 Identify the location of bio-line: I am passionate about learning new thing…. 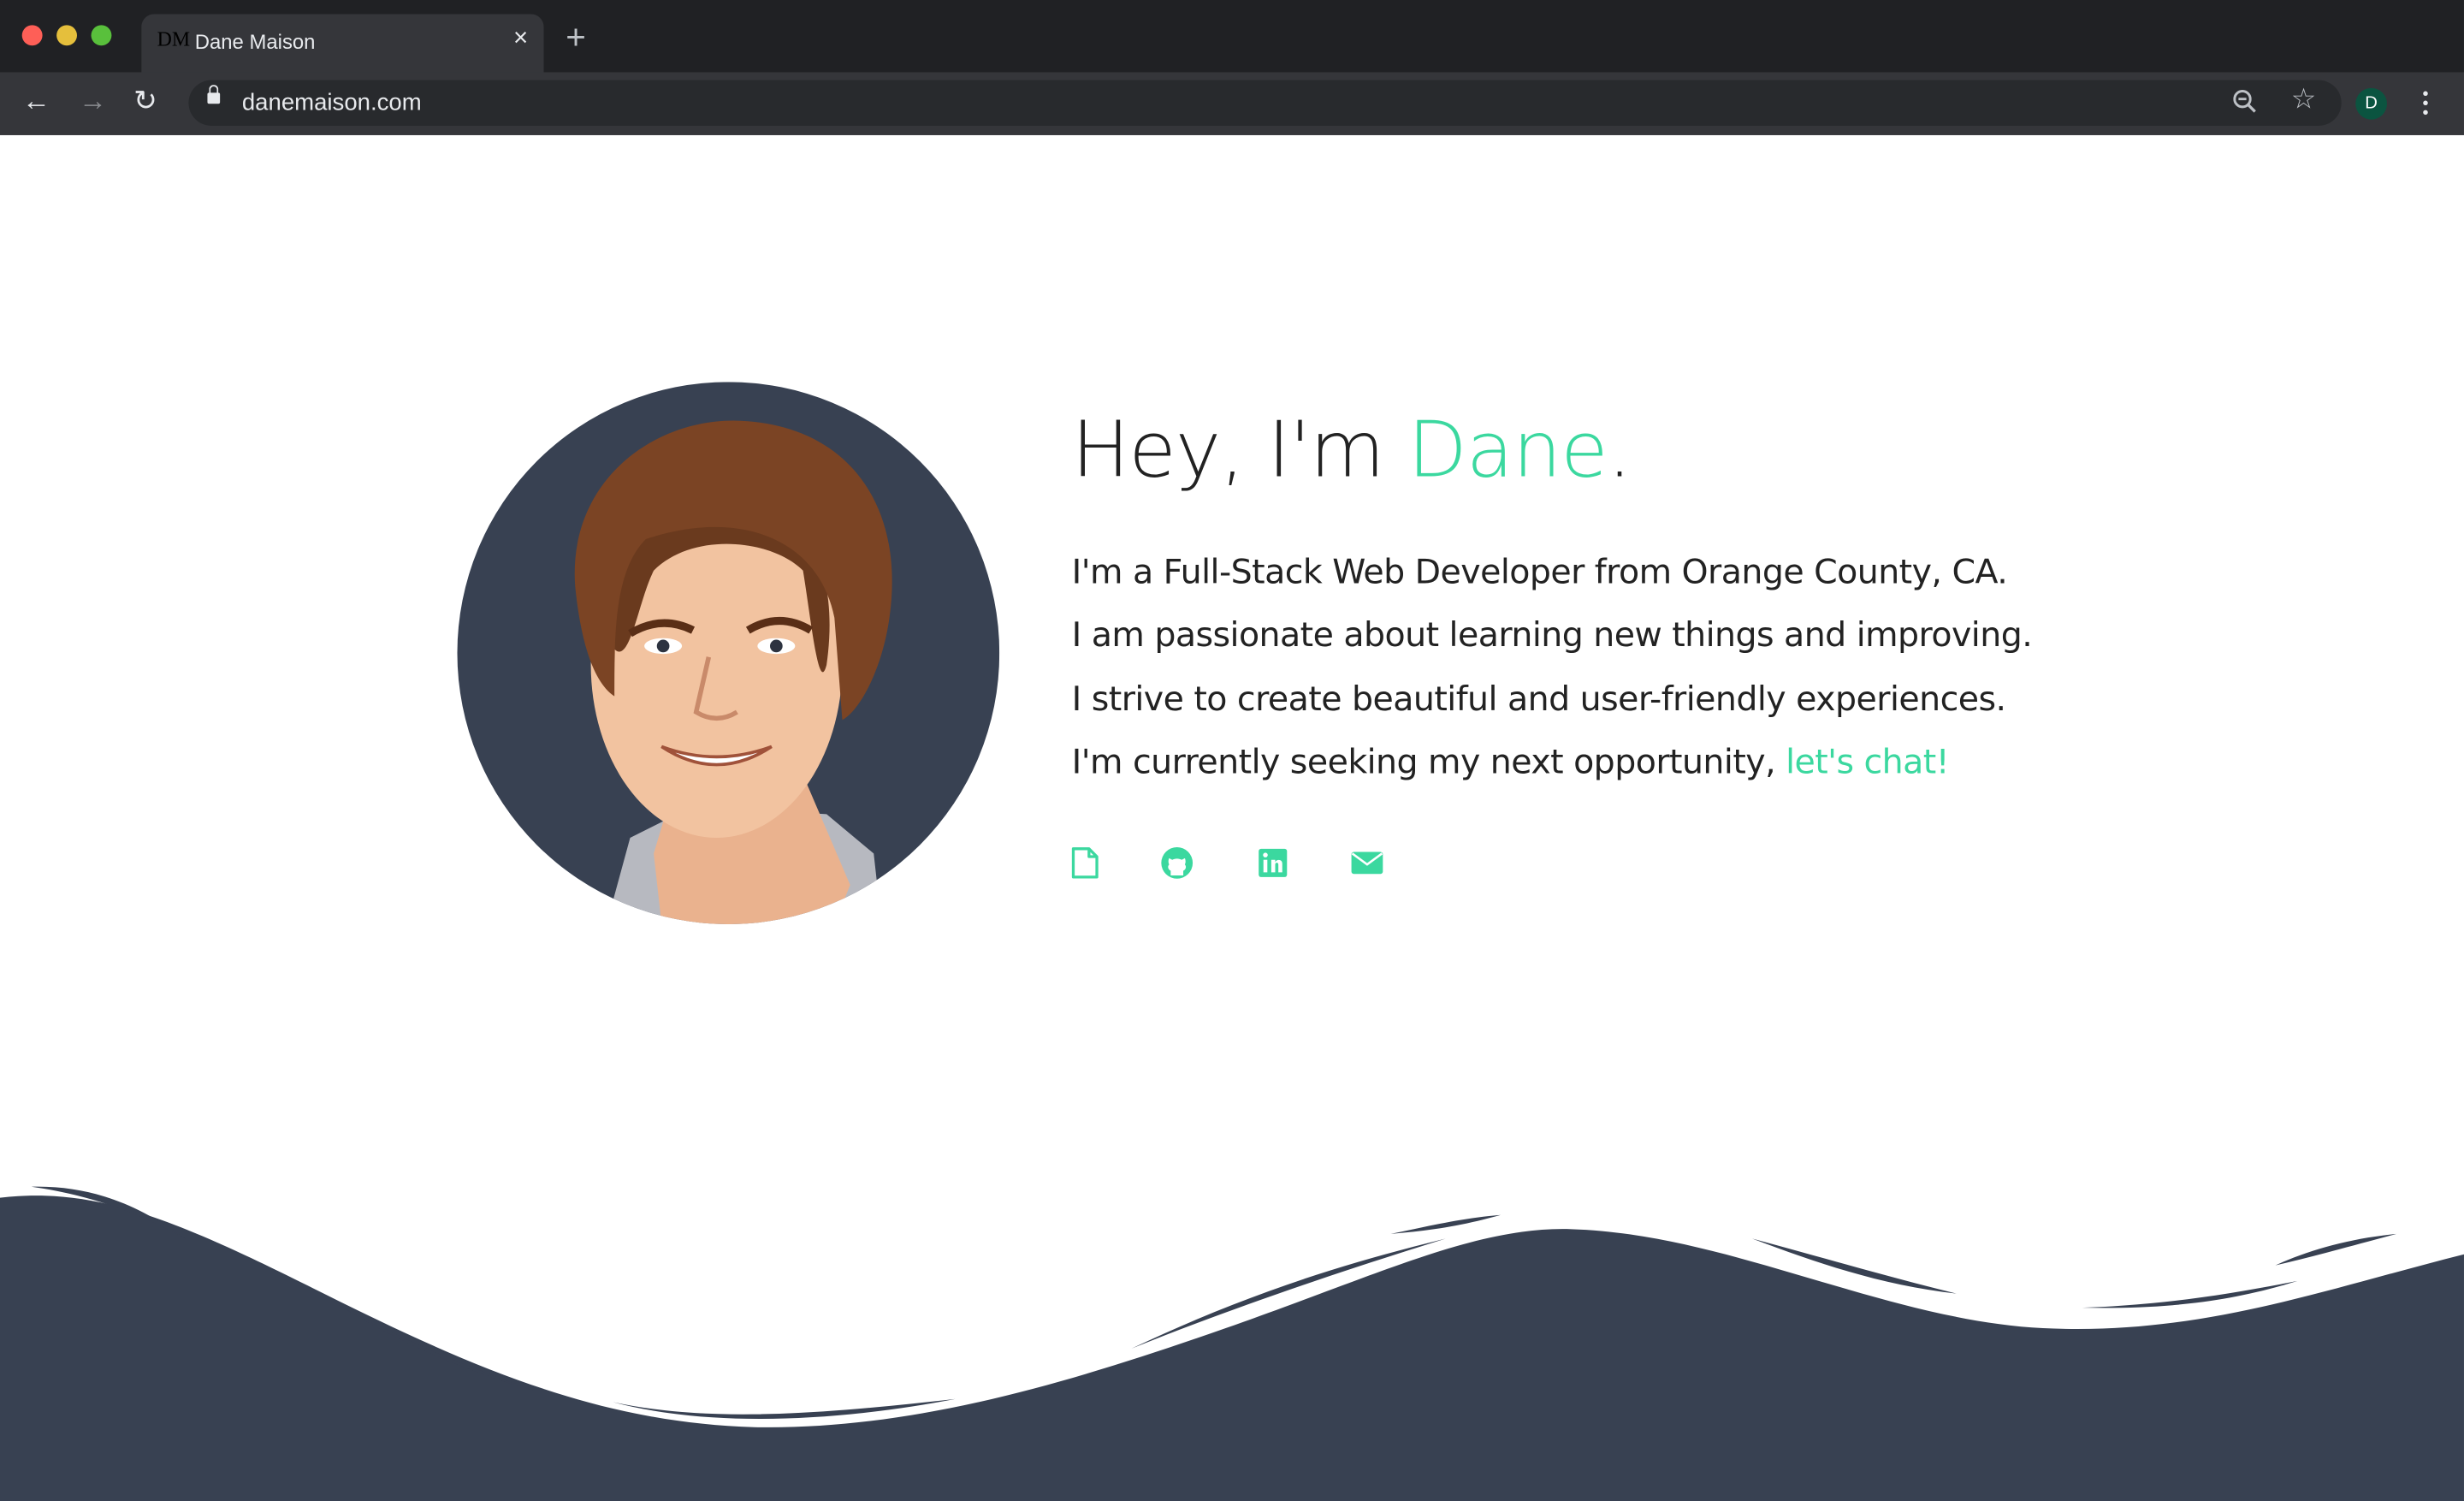
(1552, 636).